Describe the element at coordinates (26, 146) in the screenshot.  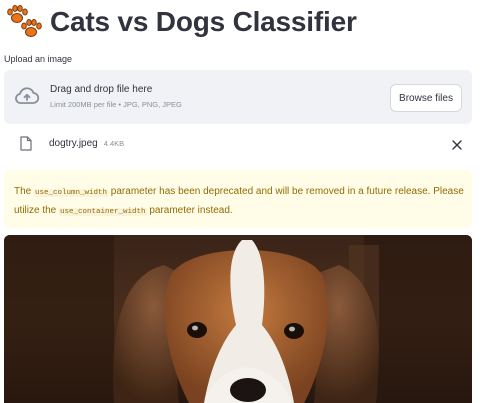
I see `file-icon` at that location.